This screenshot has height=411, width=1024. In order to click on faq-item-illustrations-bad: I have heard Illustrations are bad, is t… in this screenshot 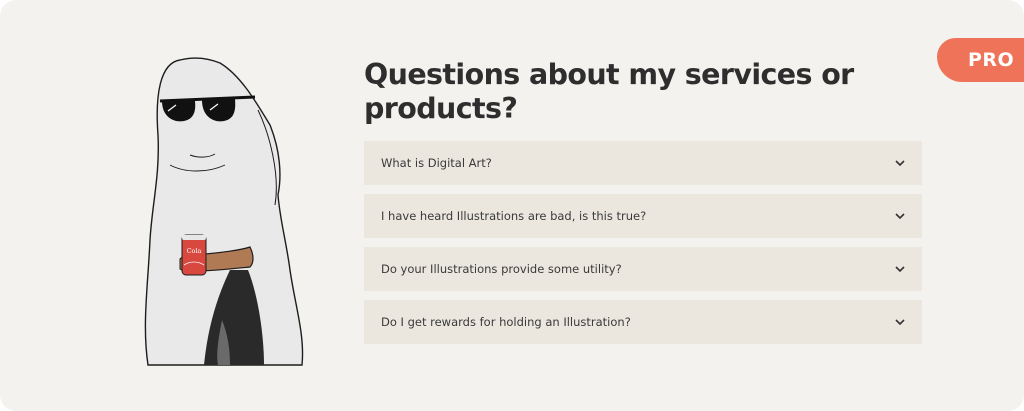, I will do `click(643, 216)`.